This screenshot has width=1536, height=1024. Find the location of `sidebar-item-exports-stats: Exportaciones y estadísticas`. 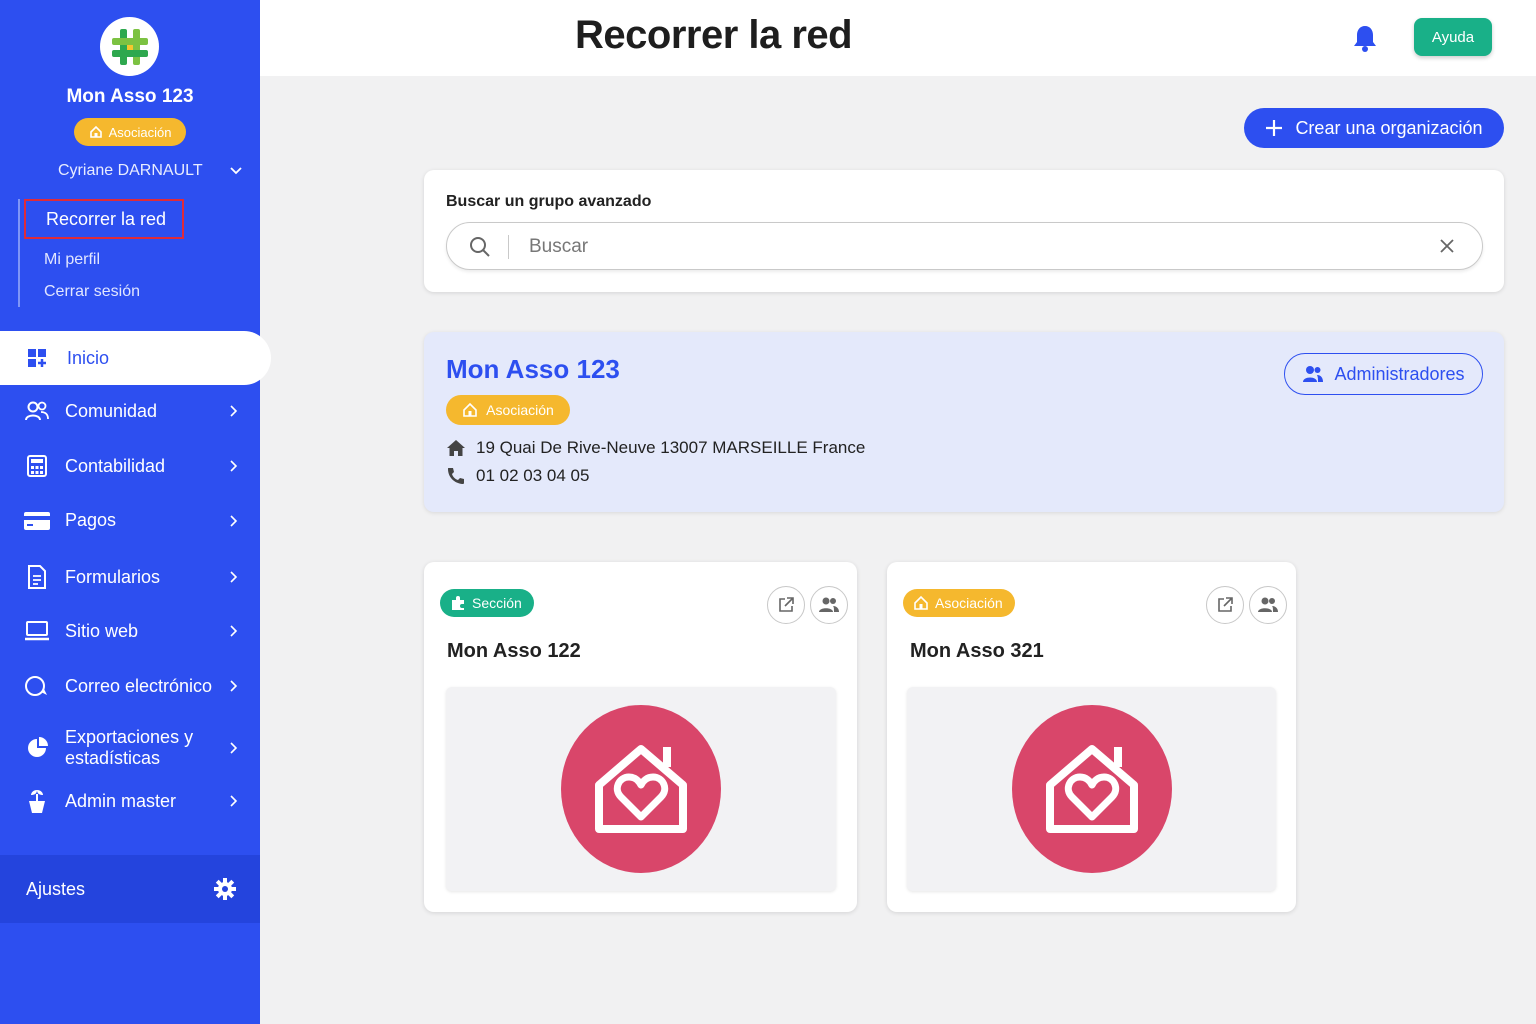

sidebar-item-exports-stats: Exportaciones y estadísticas is located at coordinates (130, 748).